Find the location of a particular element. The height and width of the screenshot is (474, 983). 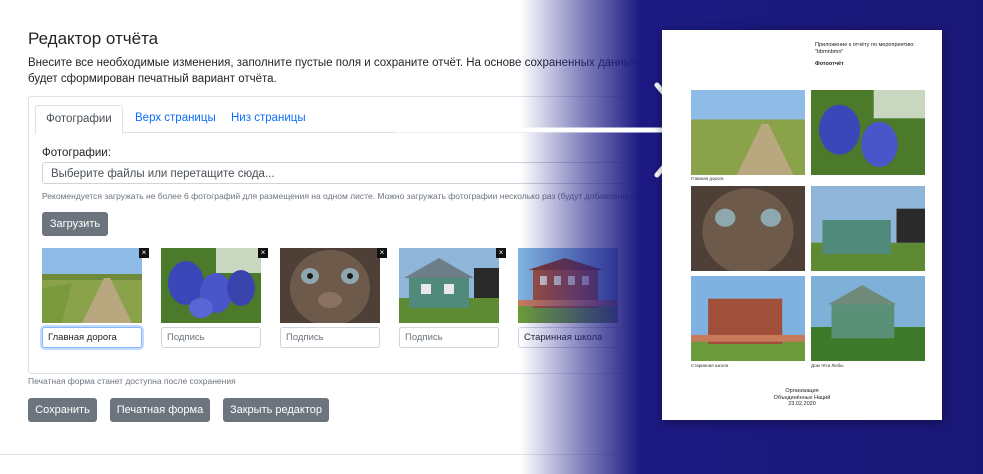

print-form-button: Печатная форма is located at coordinates (160, 410).